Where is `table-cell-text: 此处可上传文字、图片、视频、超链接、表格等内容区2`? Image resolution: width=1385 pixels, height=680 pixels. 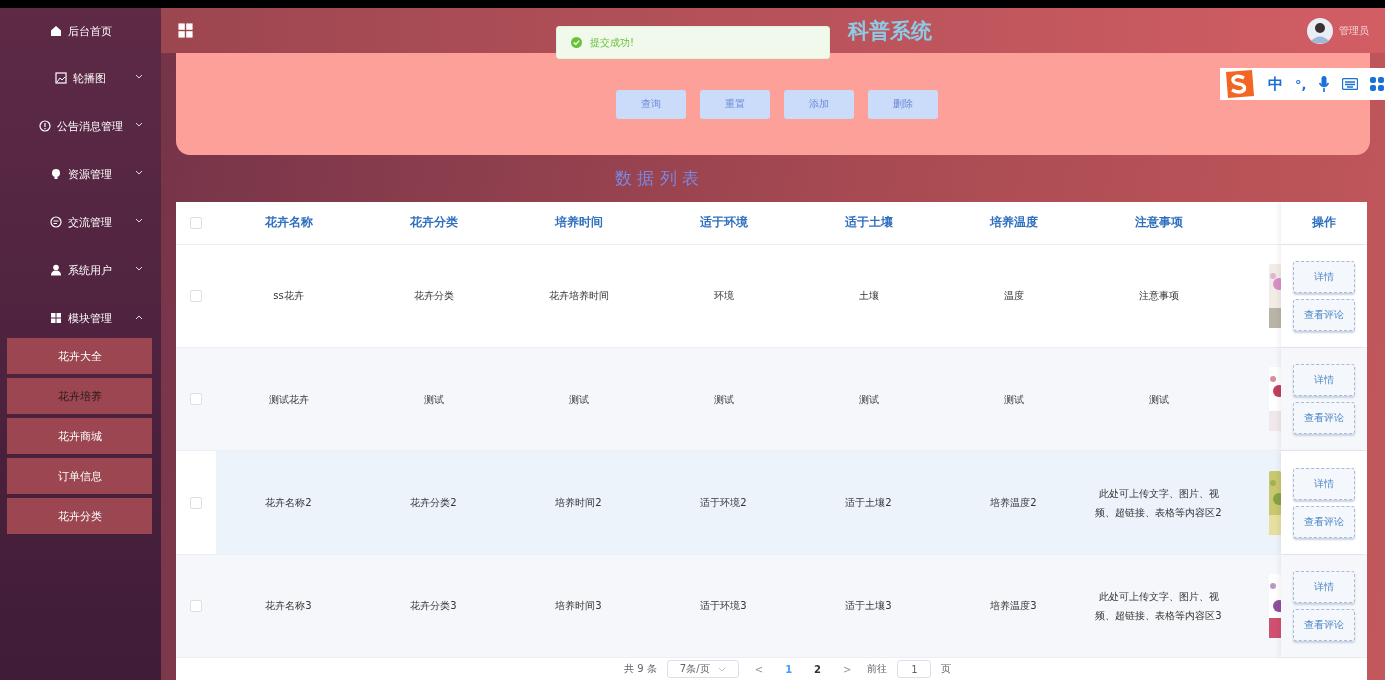 table-cell-text: 此处可上传文字、图片、视频、超链接、表格等内容区2 is located at coordinates (1158, 503).